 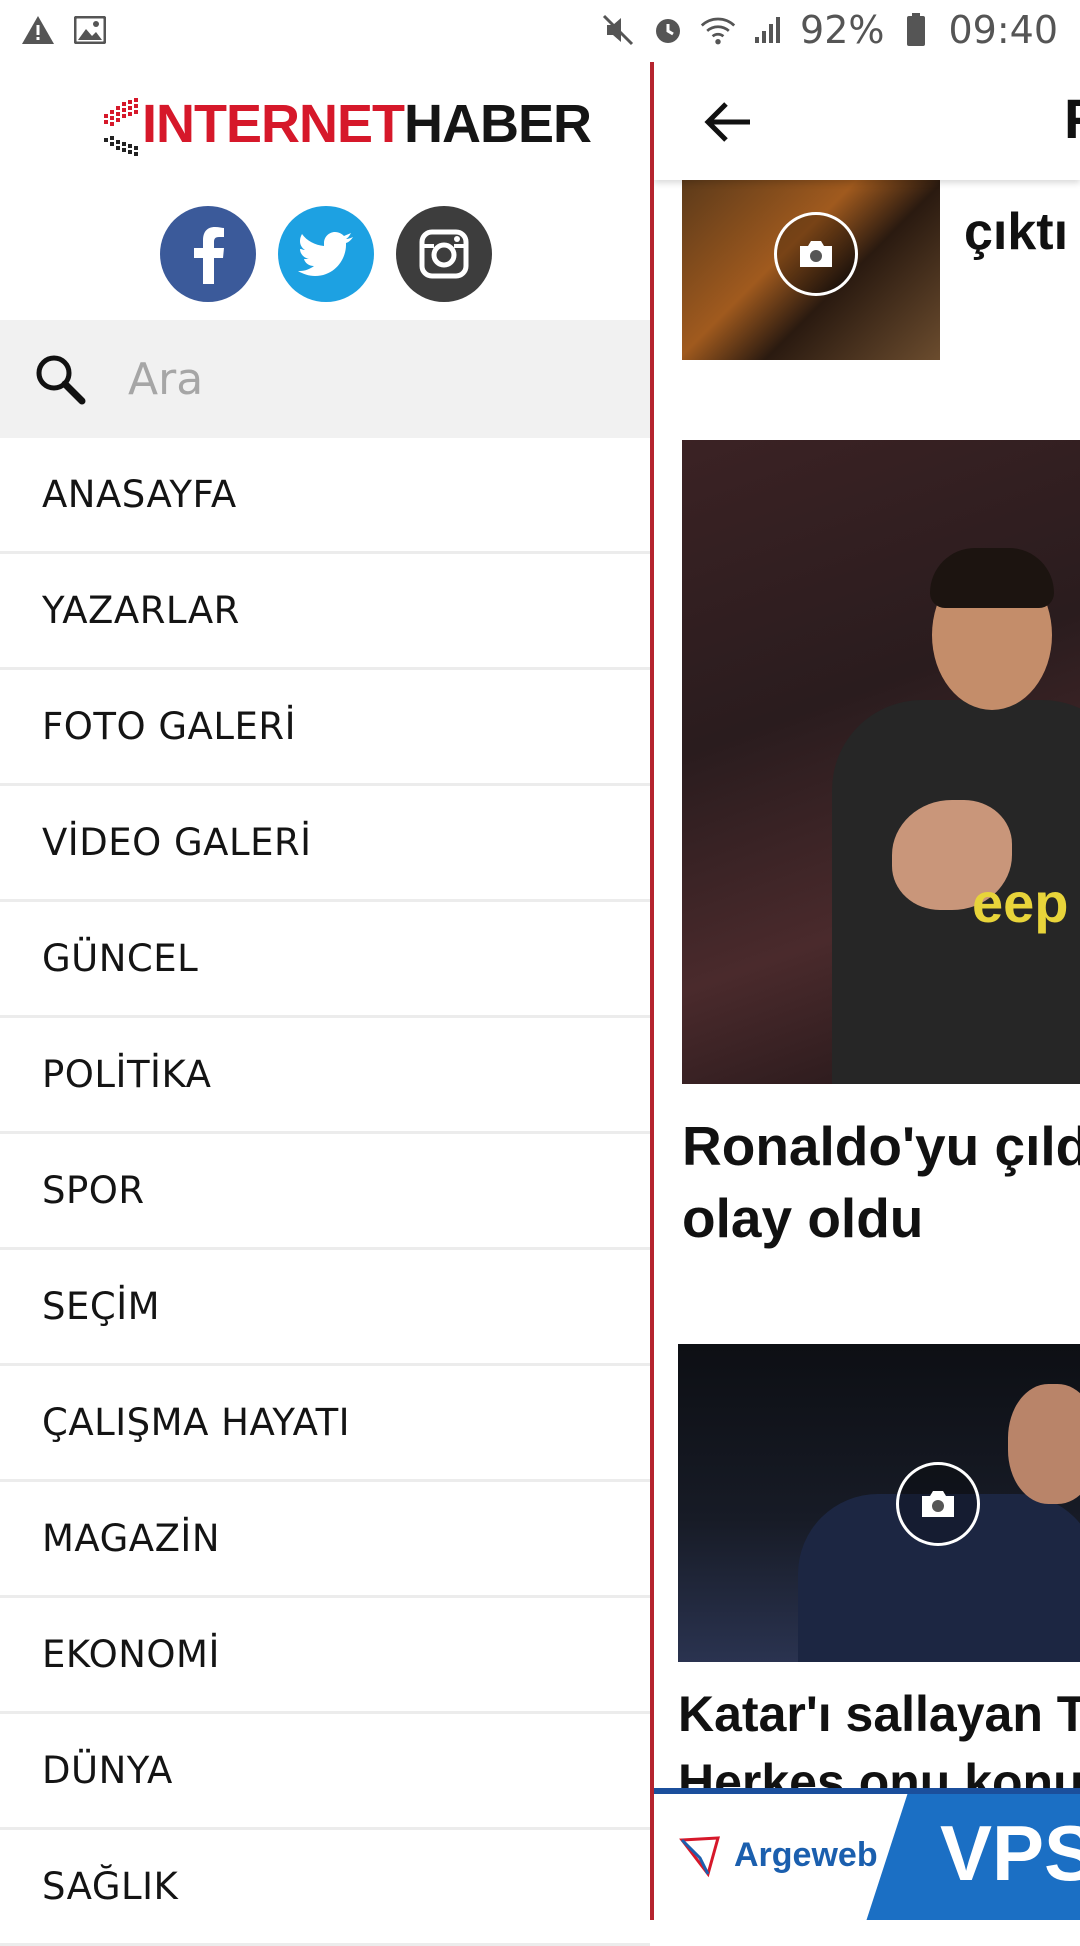 What do you see at coordinates (768, 30) in the screenshot?
I see `signal-icon` at bounding box center [768, 30].